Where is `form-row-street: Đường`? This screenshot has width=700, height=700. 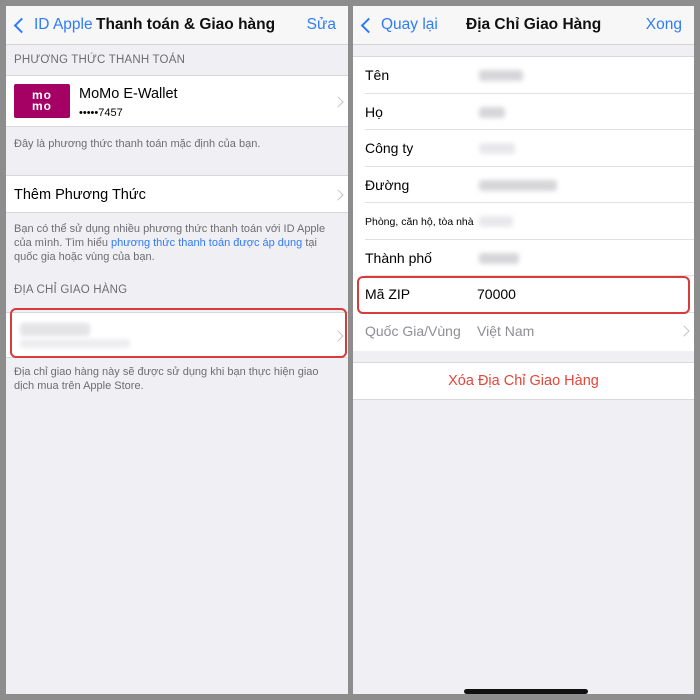
form-row-street: Đường is located at coordinates (523, 185).